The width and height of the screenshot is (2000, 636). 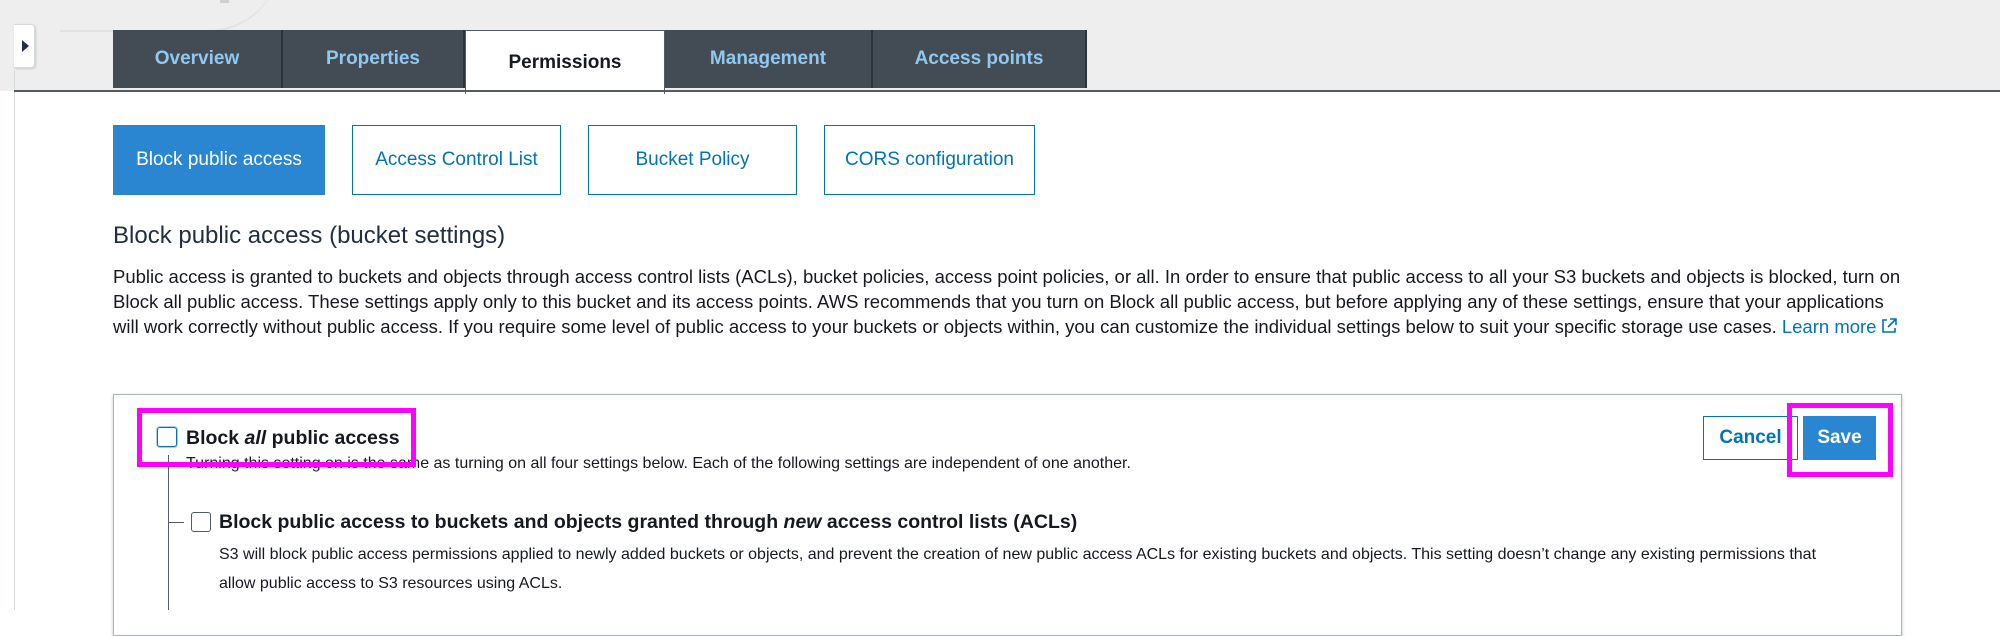 I want to click on block-new-acl-checkbox, so click(x=201, y=522).